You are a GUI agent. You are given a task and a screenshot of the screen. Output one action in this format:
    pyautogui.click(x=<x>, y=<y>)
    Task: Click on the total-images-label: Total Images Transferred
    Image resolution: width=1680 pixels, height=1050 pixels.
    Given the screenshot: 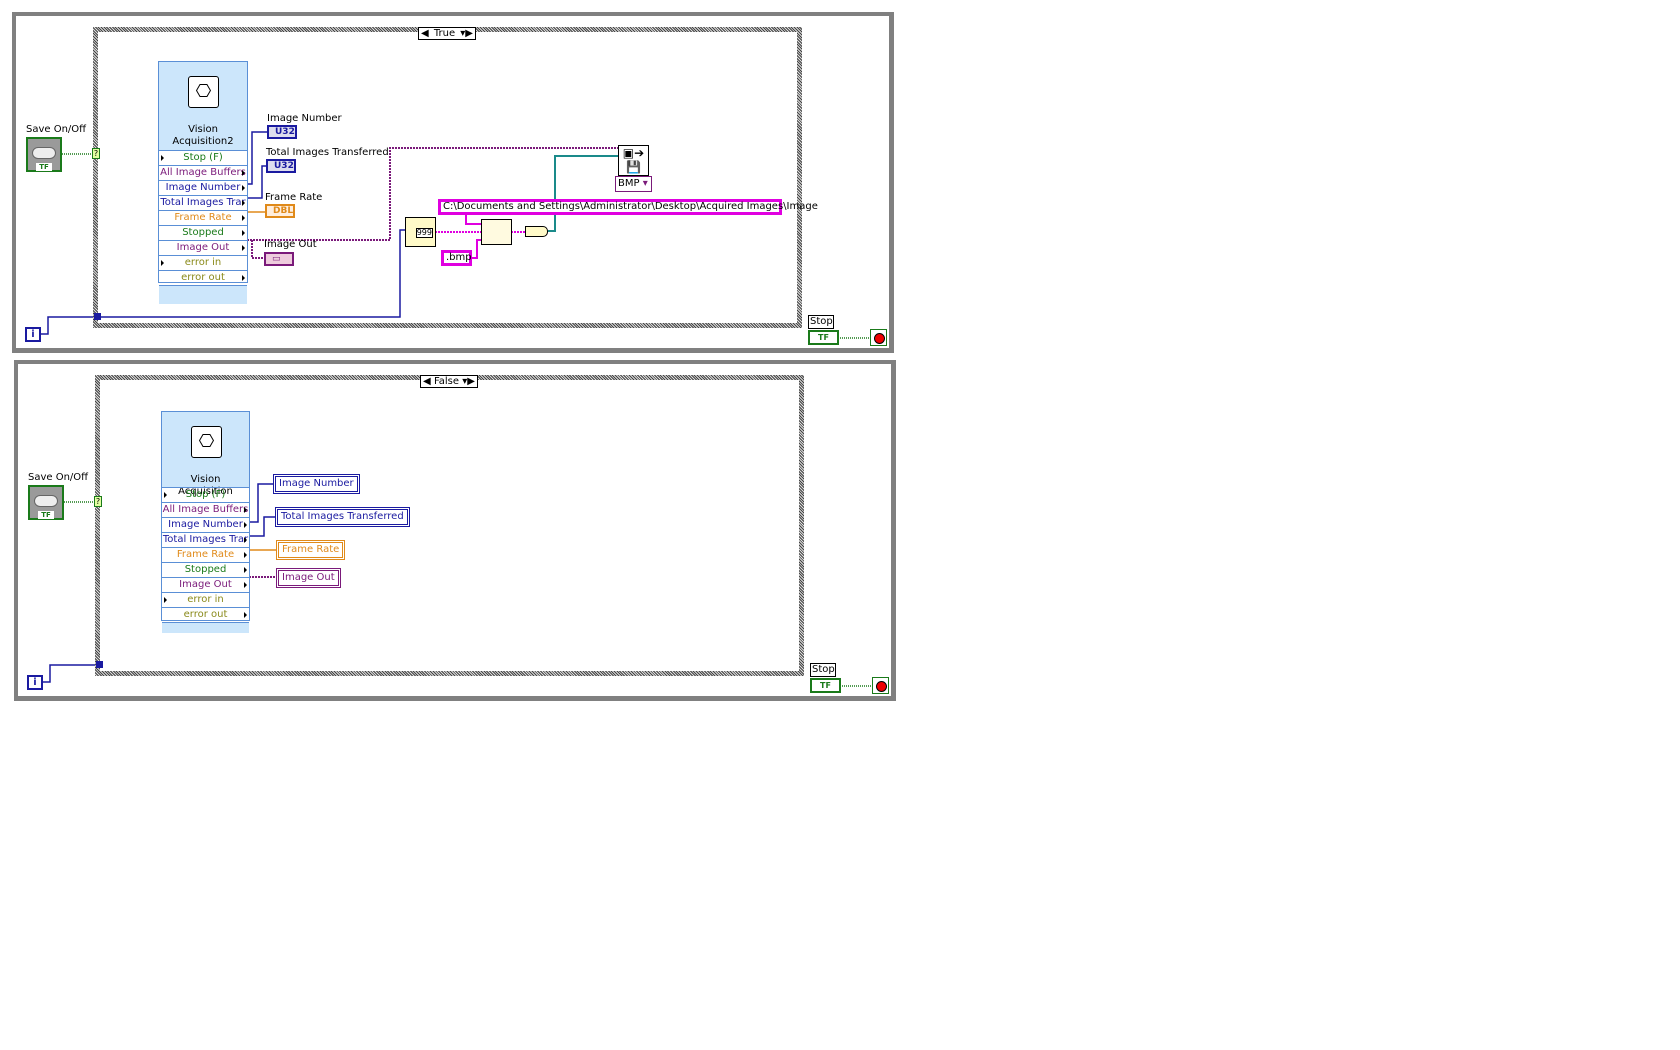 What is the action you would take?
    pyautogui.click(x=327, y=152)
    